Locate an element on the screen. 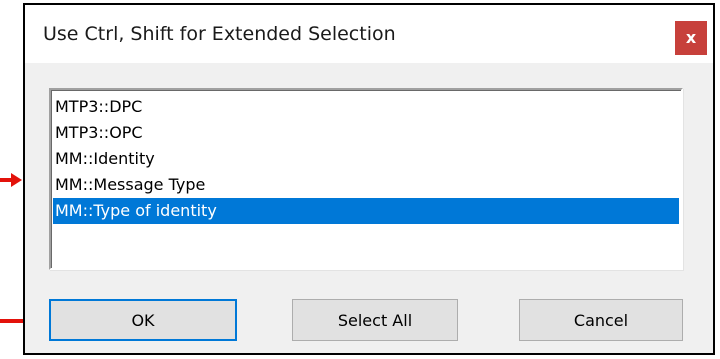  ok-button: OK is located at coordinates (143, 320).